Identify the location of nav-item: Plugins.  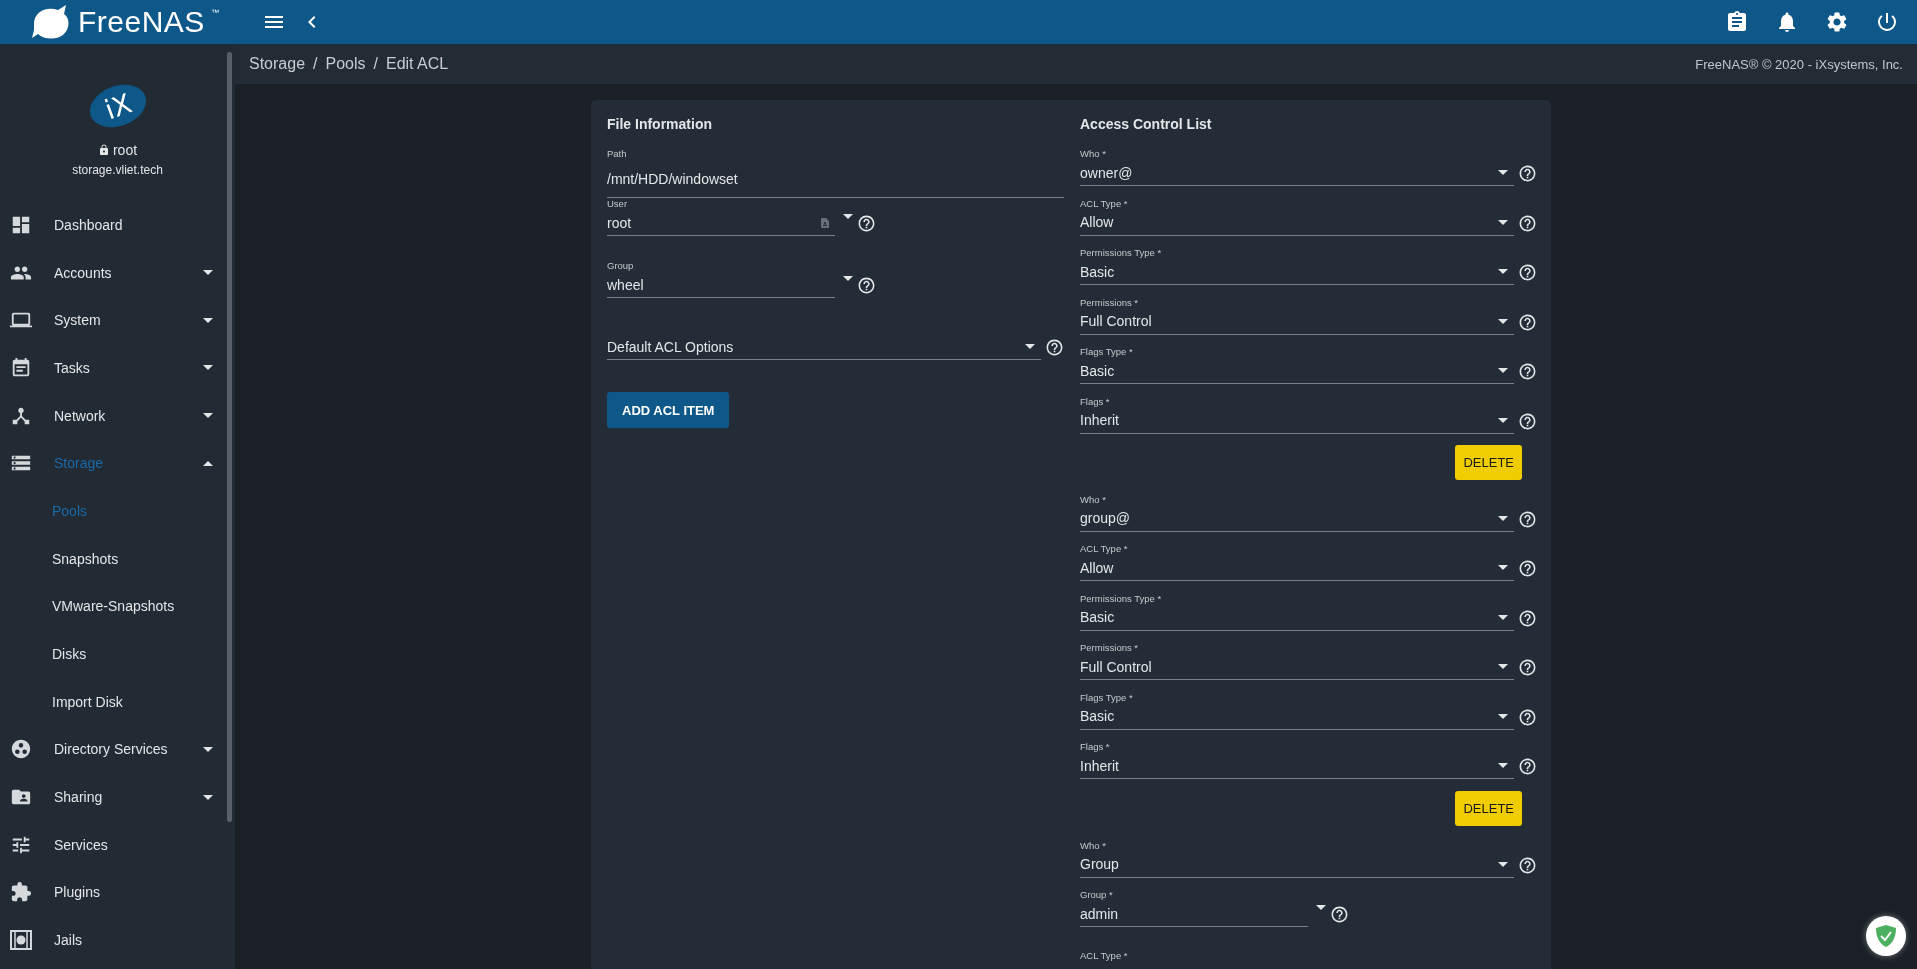
(117, 892).